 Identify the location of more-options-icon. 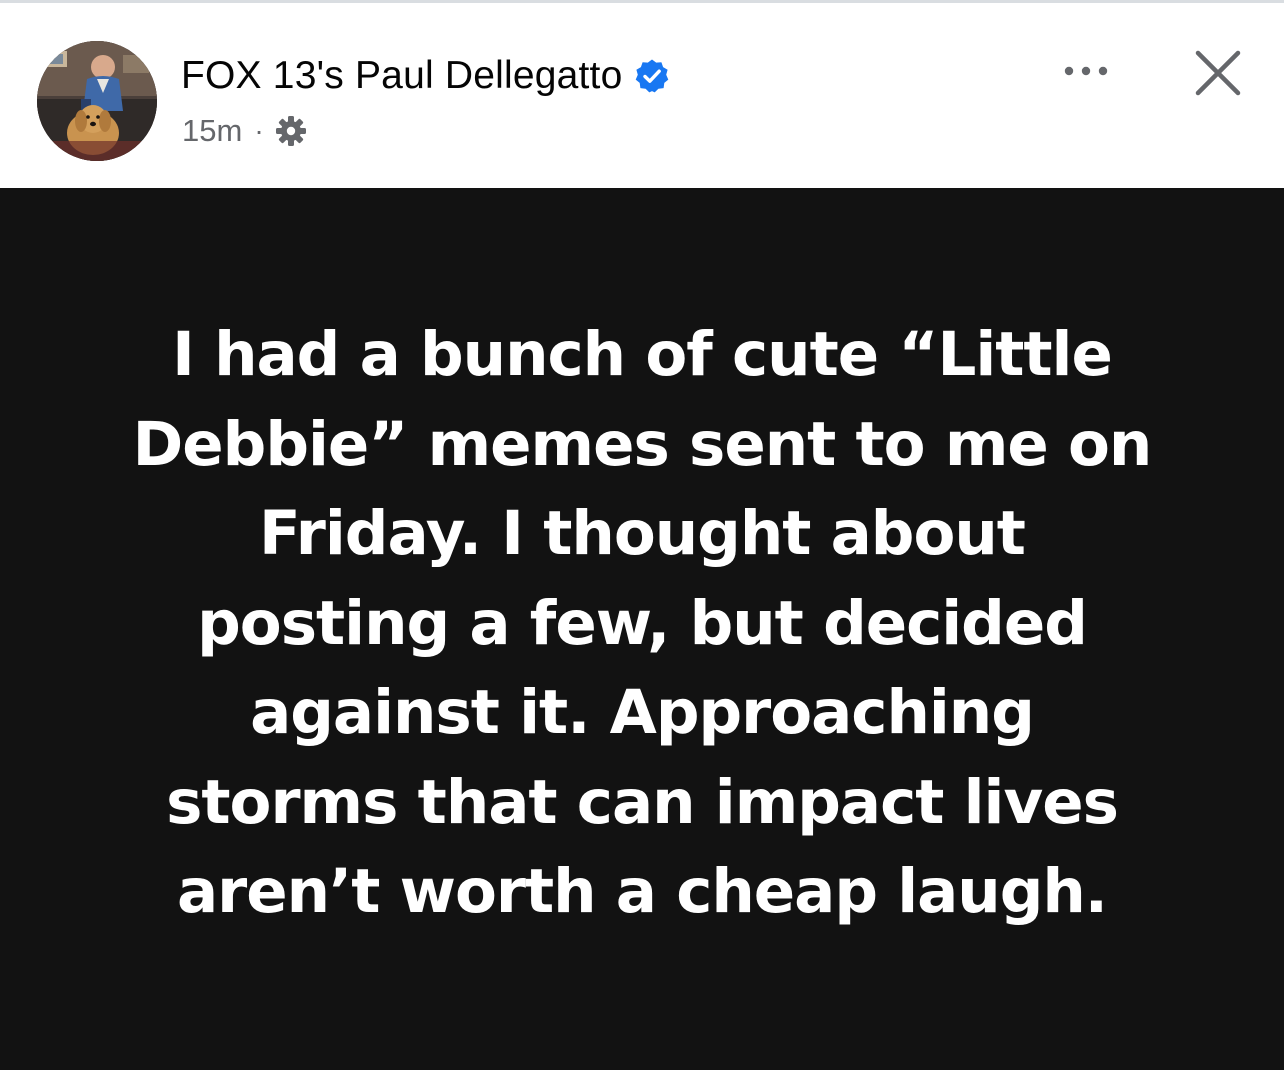
(1086, 73).